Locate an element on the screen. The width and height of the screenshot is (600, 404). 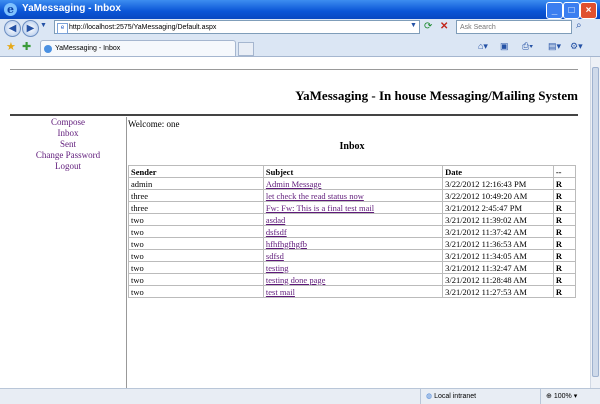
zoom-dropdown-icon: ▾ is located at coordinates (575, 396).